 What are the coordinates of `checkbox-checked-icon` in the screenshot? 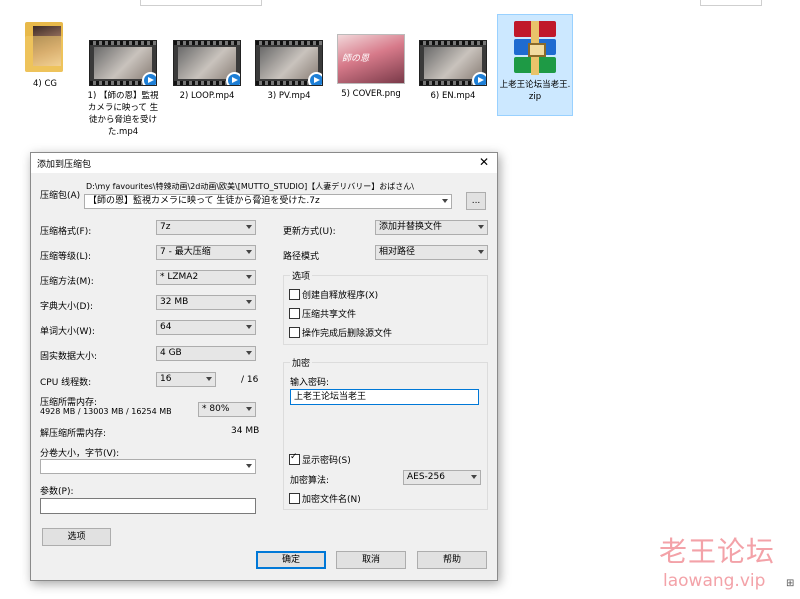 It's located at (294, 458).